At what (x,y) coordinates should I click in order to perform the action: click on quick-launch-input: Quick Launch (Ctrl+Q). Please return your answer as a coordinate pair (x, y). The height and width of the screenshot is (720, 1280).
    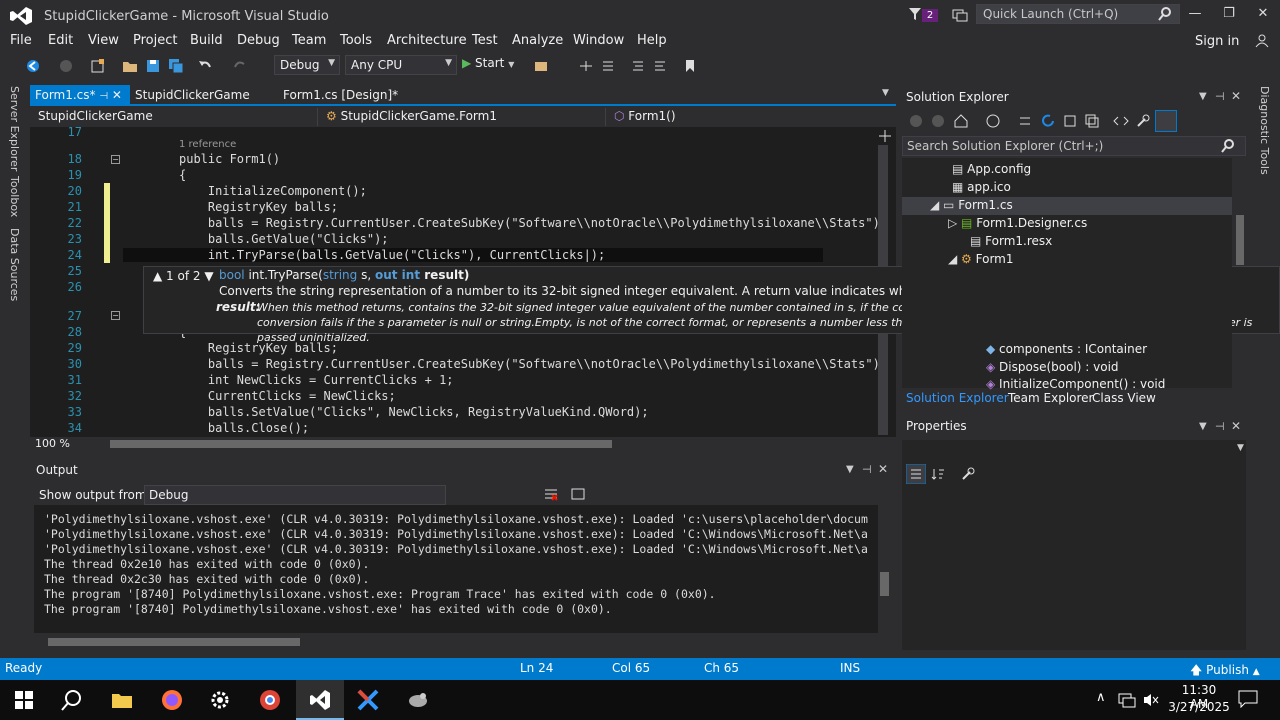
    Looking at the image, I should click on (1078, 14).